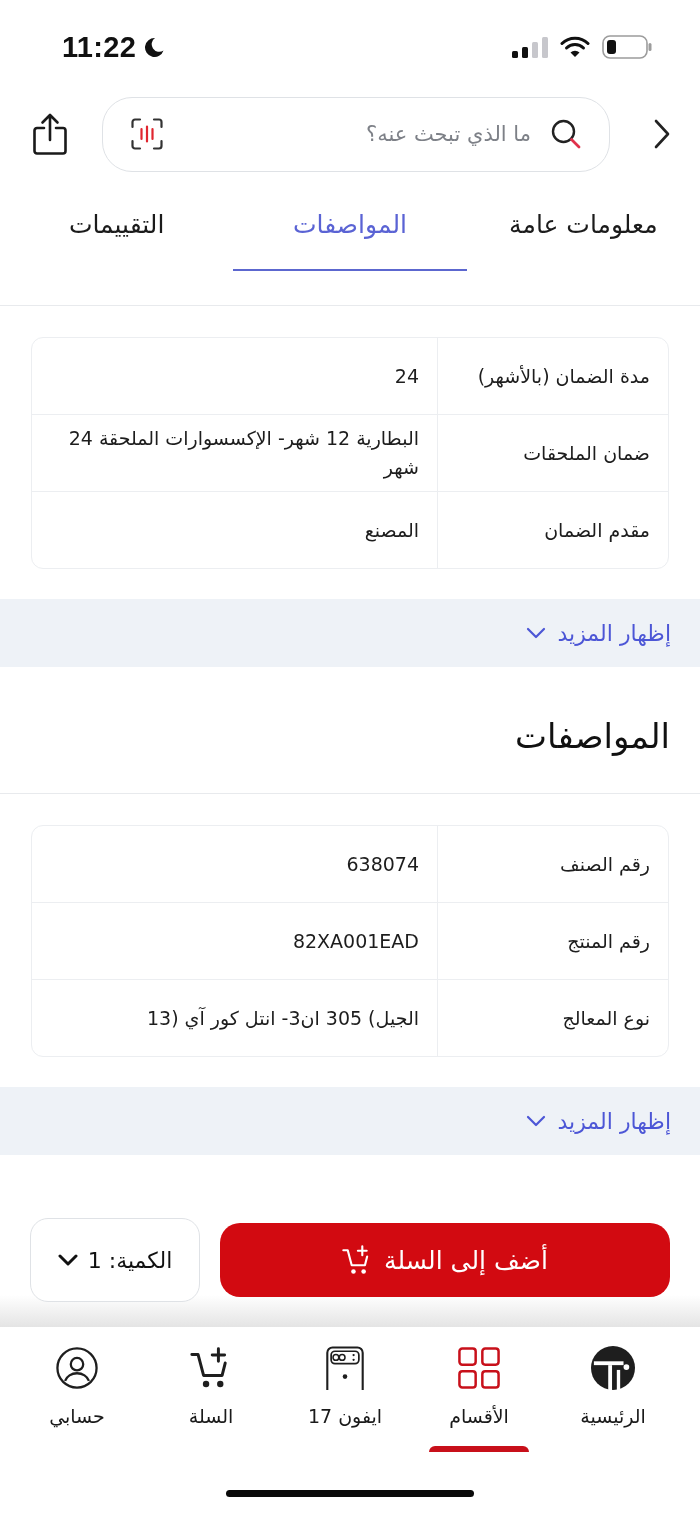 The width and height of the screenshot is (700, 1514). Describe the element at coordinates (530, 47) in the screenshot. I see `signal-icon` at that location.